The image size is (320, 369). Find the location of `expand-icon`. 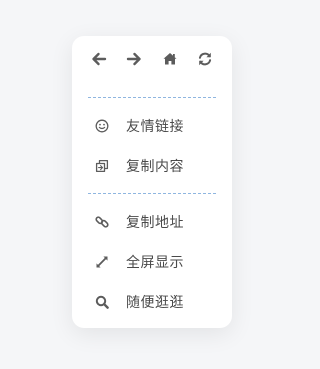

expand-icon is located at coordinates (102, 262).